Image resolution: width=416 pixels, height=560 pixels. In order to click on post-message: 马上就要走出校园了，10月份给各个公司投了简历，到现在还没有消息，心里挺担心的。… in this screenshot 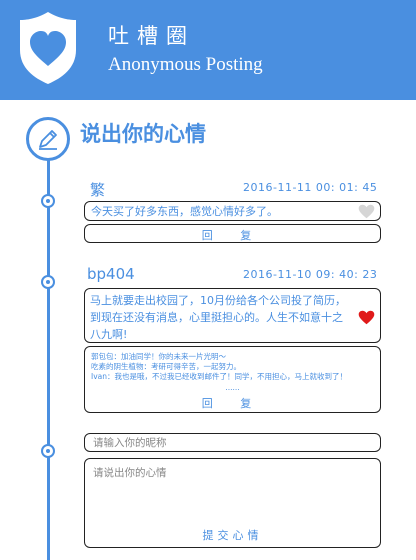, I will do `click(218, 317)`.